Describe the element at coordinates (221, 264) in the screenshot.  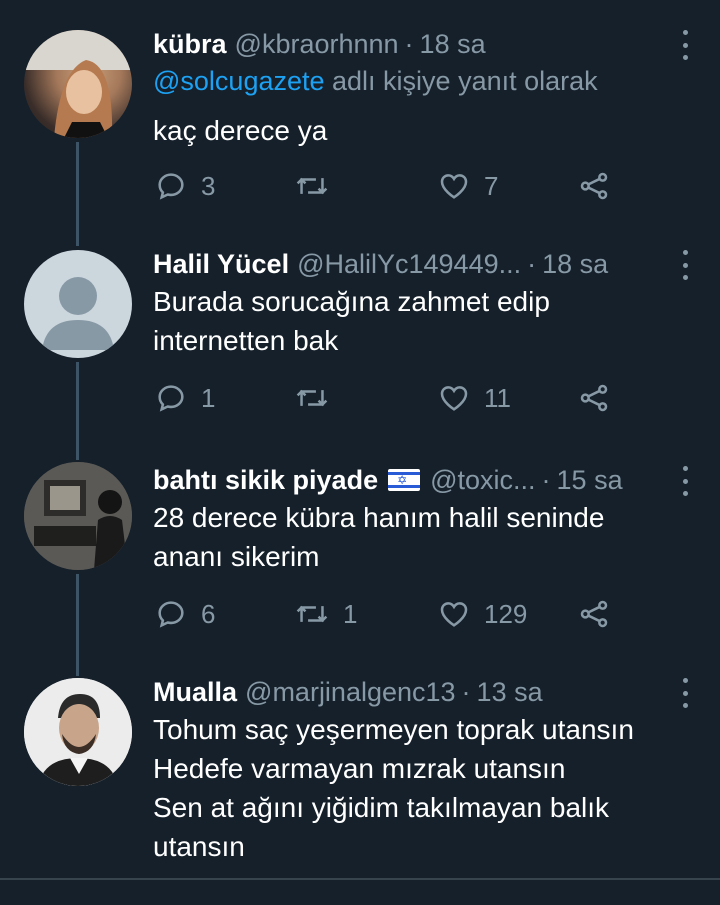
I see `display-name: Halil Yücel` at that location.